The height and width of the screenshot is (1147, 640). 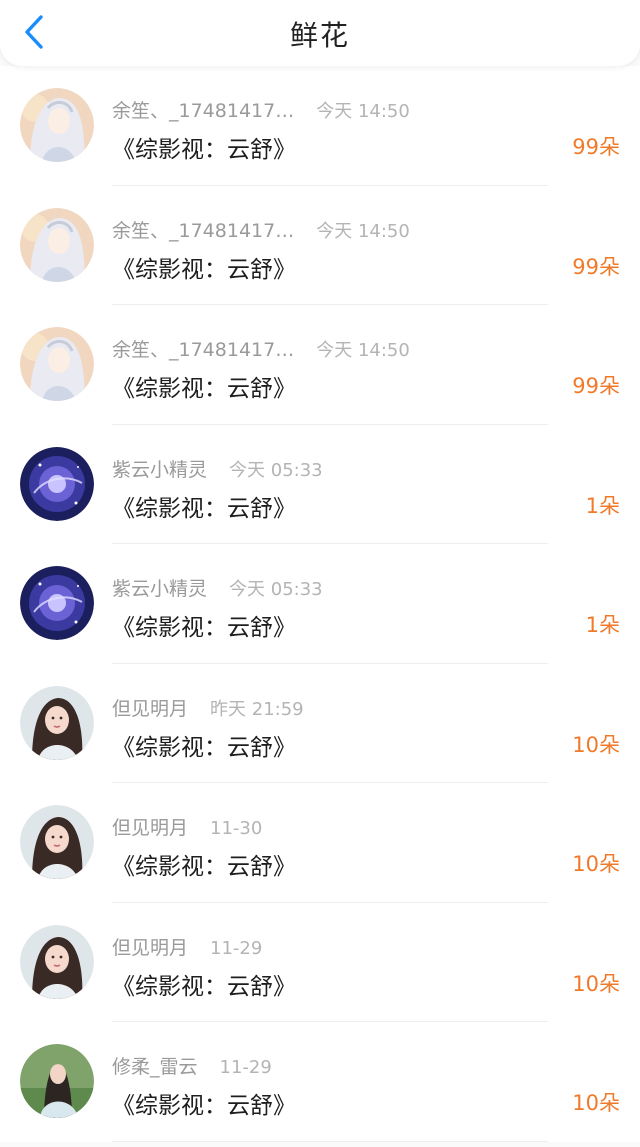 I want to click on list-item: 但见明月 昨天 21:59 《综影视：云舒》 10朵, so click(x=320, y=723).